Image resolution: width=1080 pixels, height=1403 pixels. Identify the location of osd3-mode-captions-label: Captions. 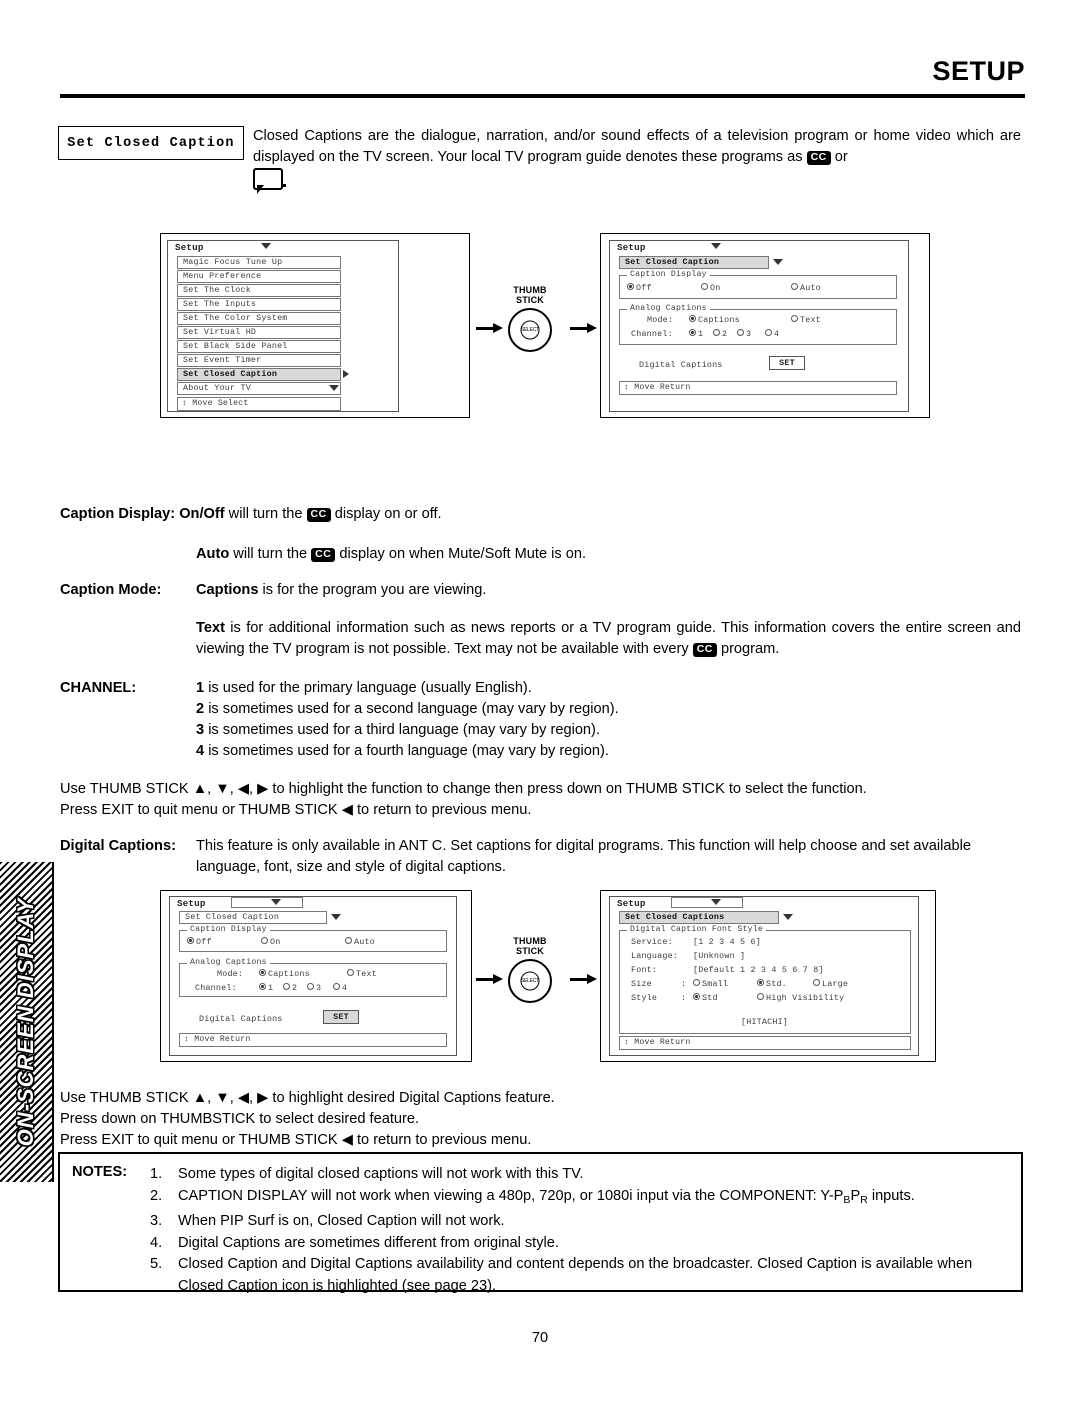
(289, 974).